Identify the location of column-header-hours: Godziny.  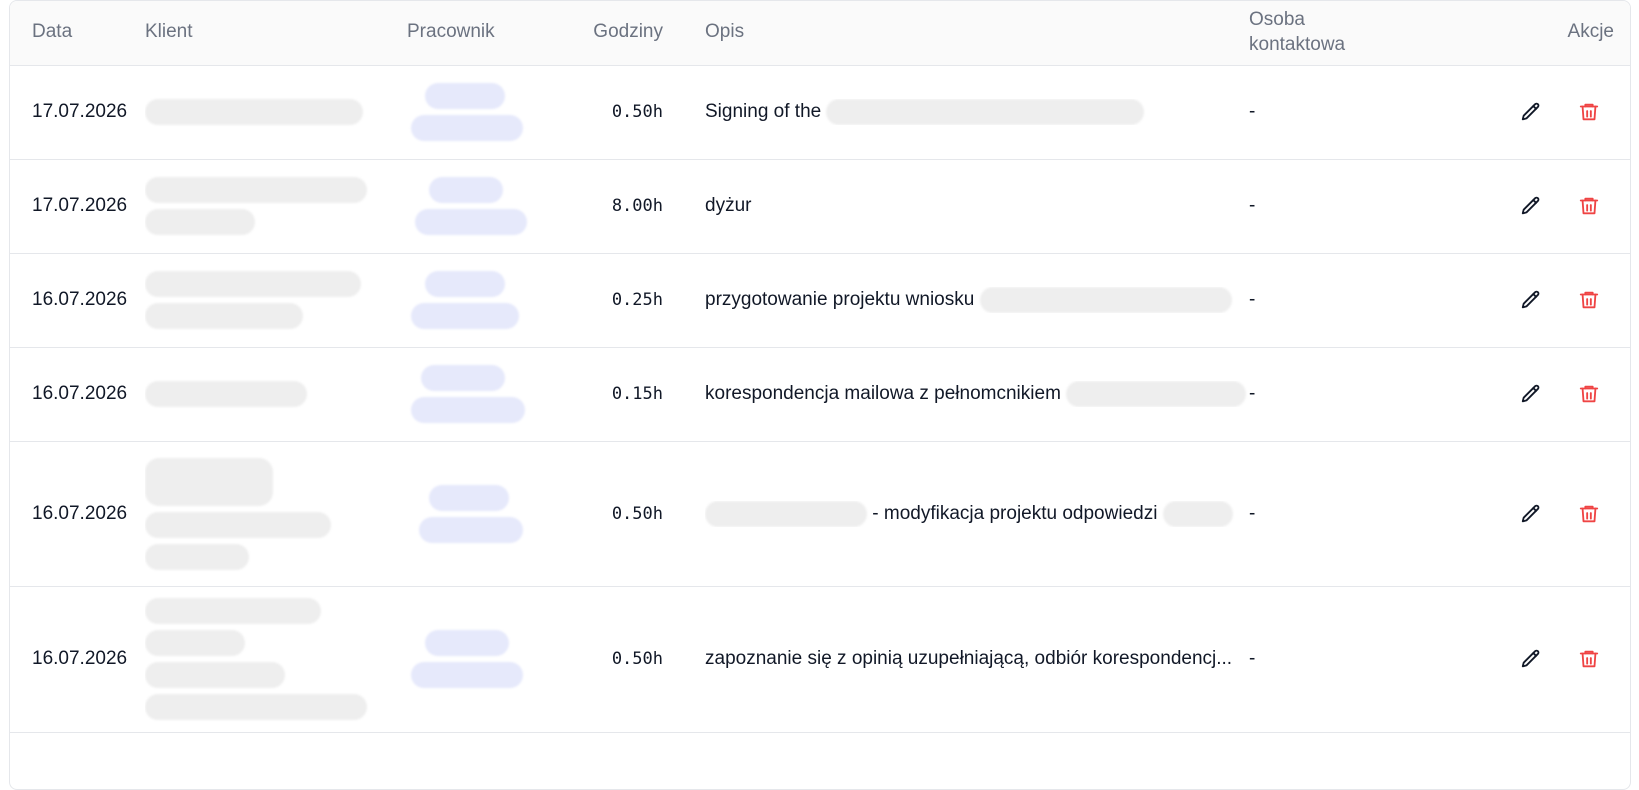
(609, 33).